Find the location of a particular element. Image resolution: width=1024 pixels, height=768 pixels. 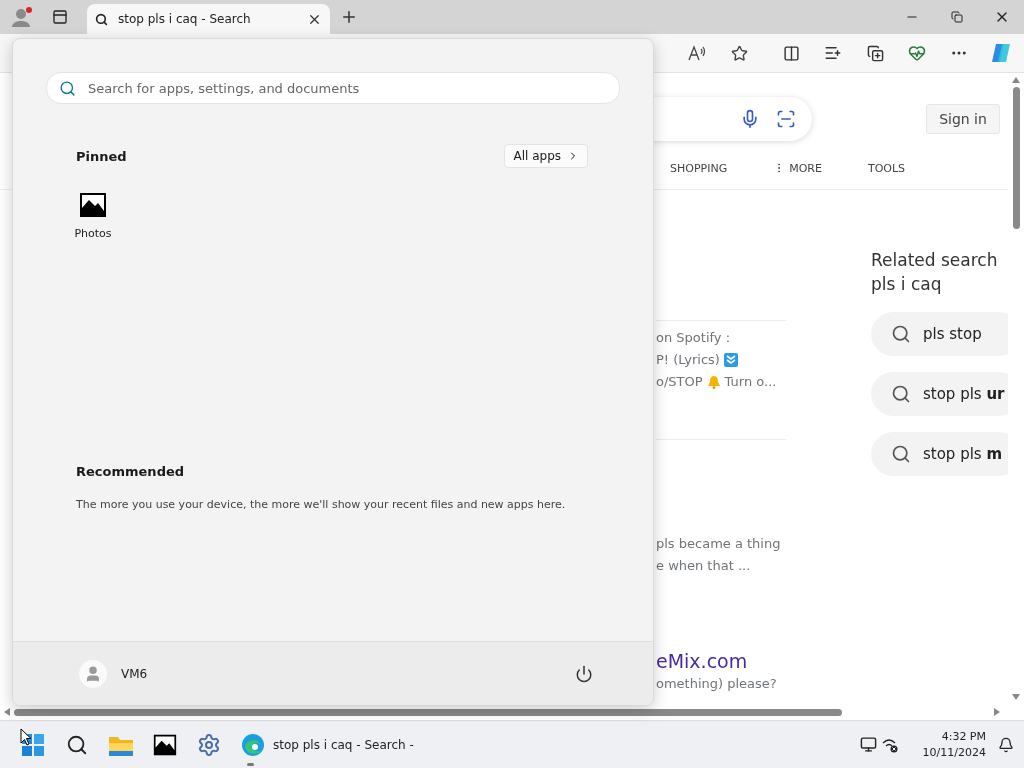

bell-emoji-icon is located at coordinates (713, 382).